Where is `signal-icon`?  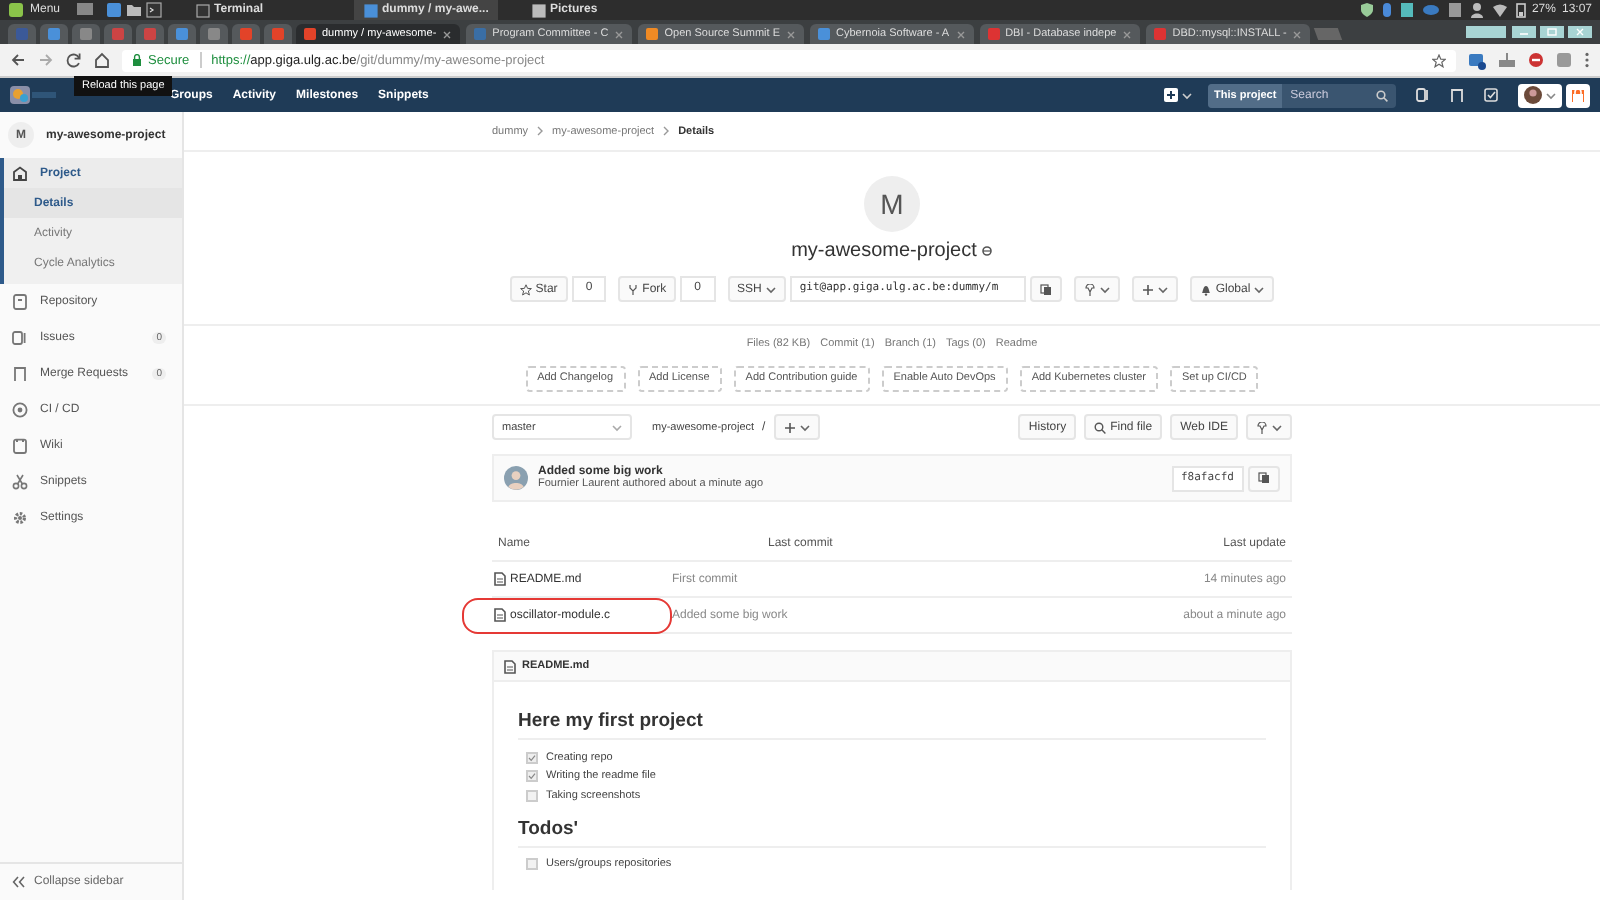
signal-icon is located at coordinates (1499, 10).